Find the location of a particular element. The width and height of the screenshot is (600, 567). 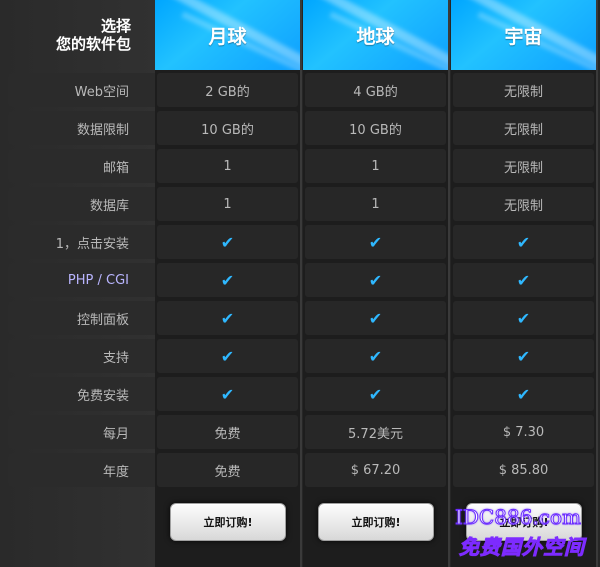

cell-earth-yearly: $ 67.20 is located at coordinates (375, 470).